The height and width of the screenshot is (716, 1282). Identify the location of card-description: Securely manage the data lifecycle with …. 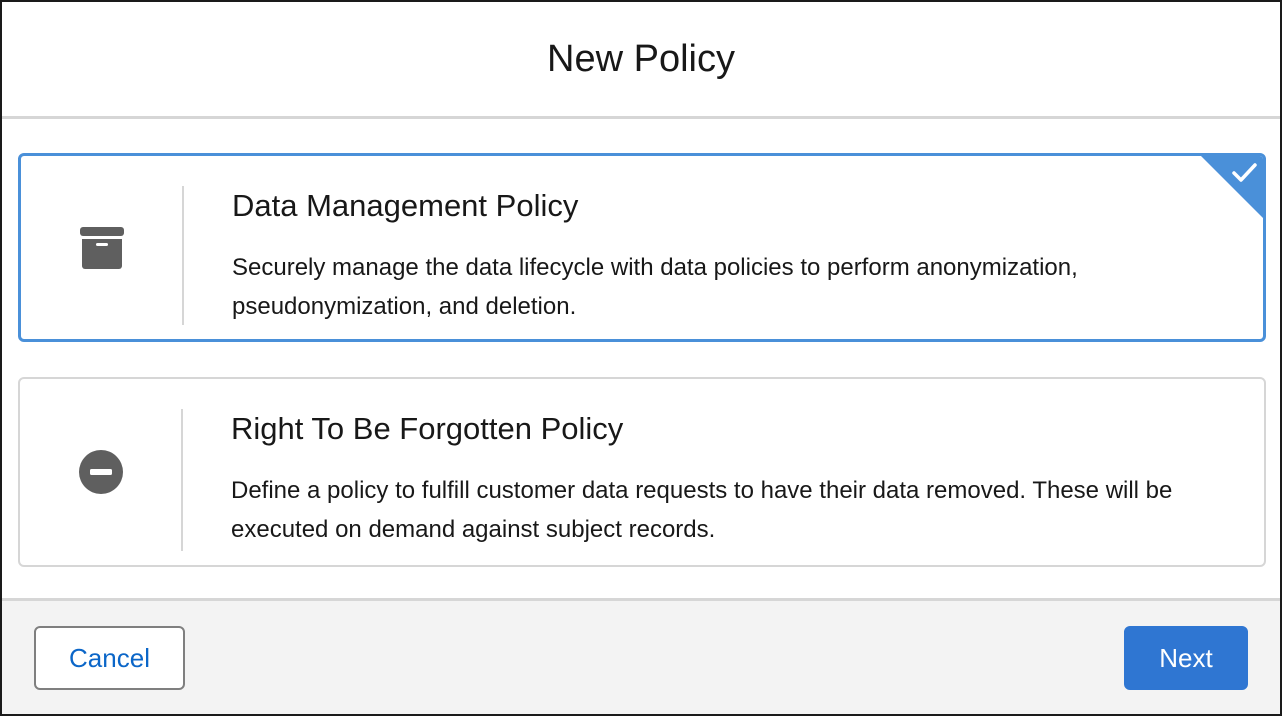
(655, 287).